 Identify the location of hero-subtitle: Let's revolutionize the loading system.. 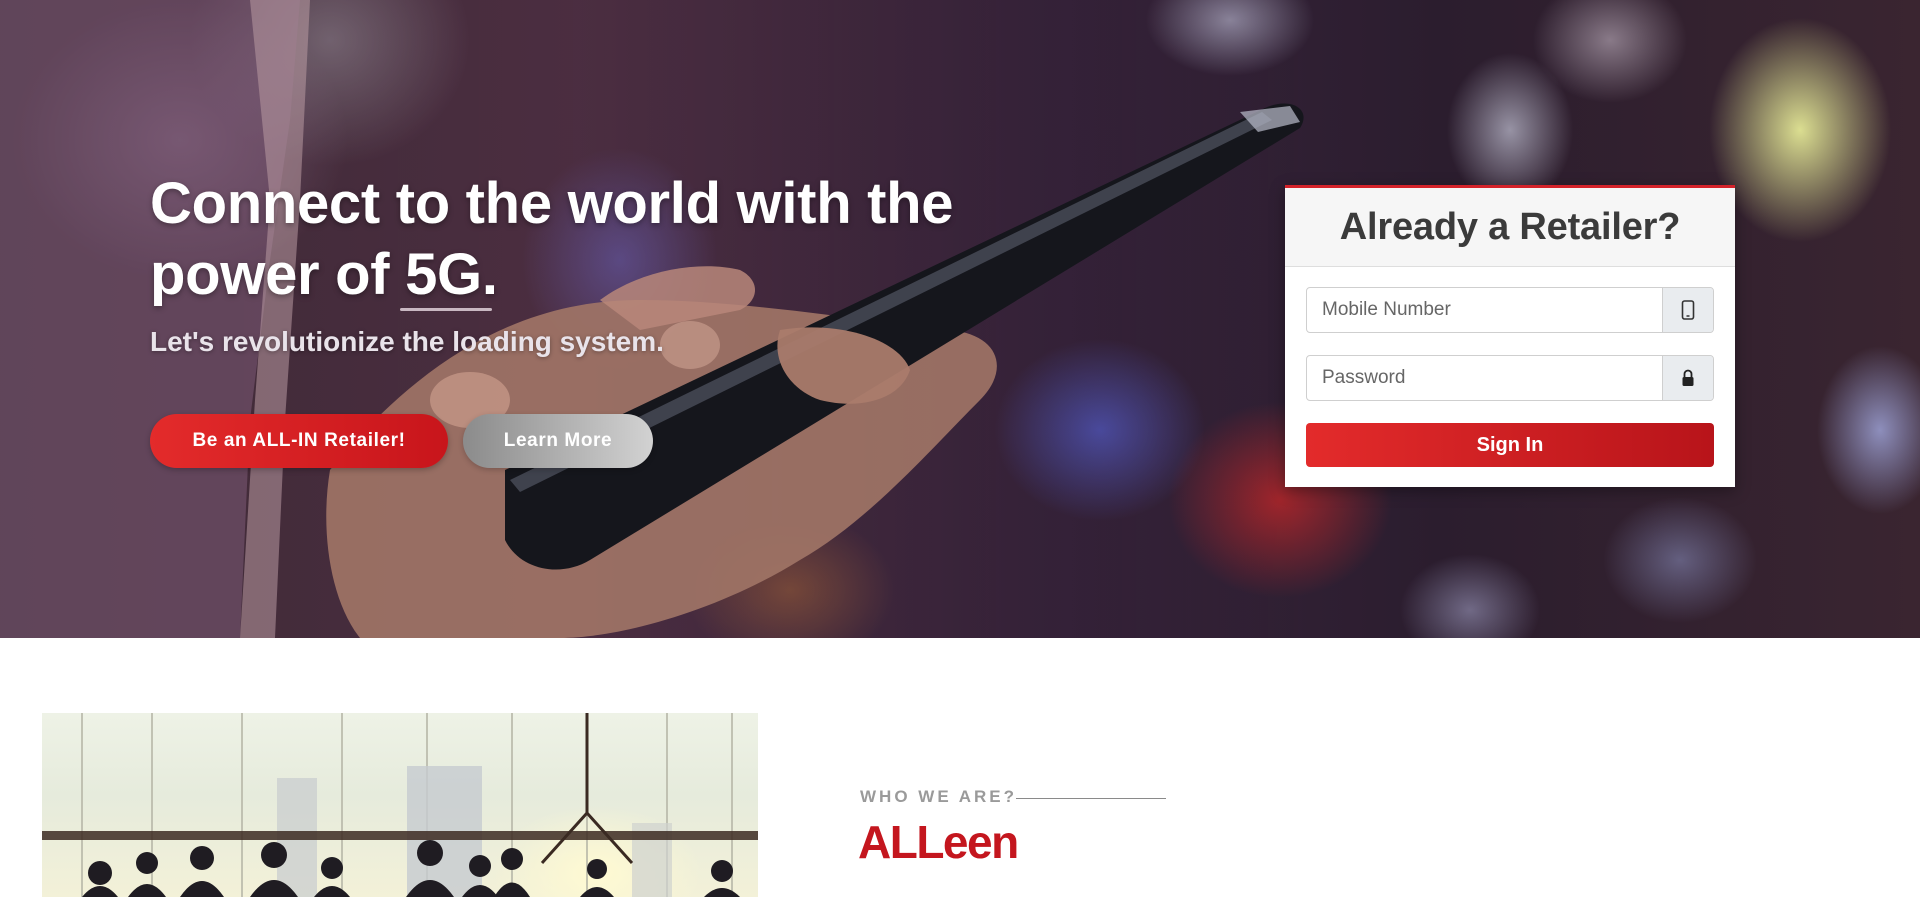
(407, 341).